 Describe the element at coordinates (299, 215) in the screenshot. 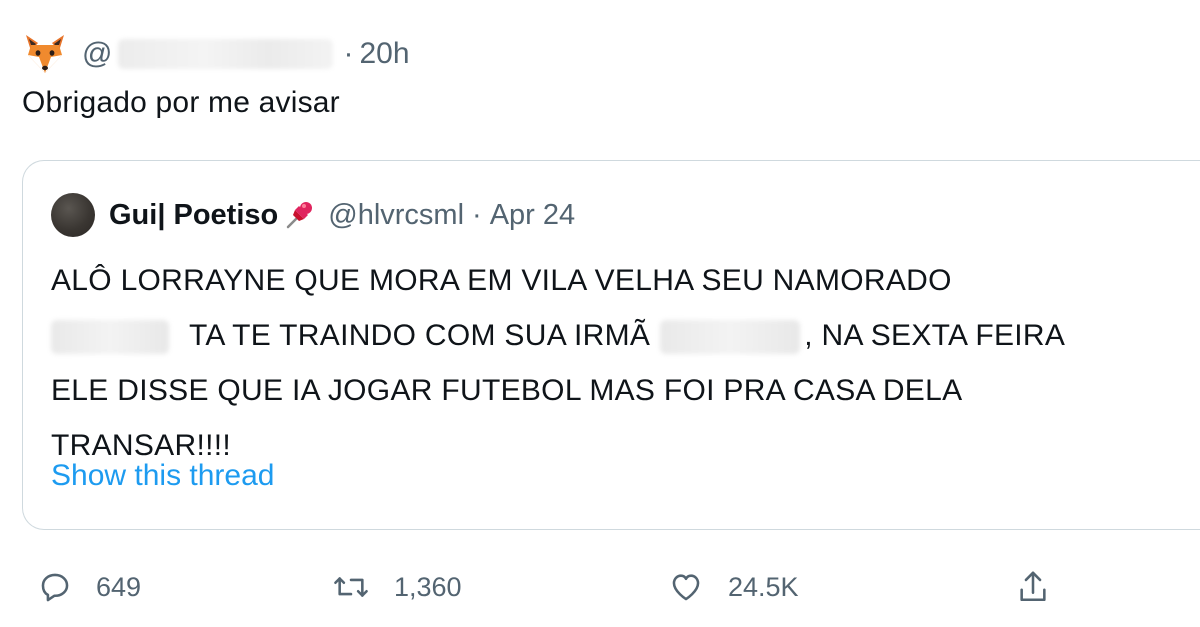

I see `pushpin-icon` at that location.